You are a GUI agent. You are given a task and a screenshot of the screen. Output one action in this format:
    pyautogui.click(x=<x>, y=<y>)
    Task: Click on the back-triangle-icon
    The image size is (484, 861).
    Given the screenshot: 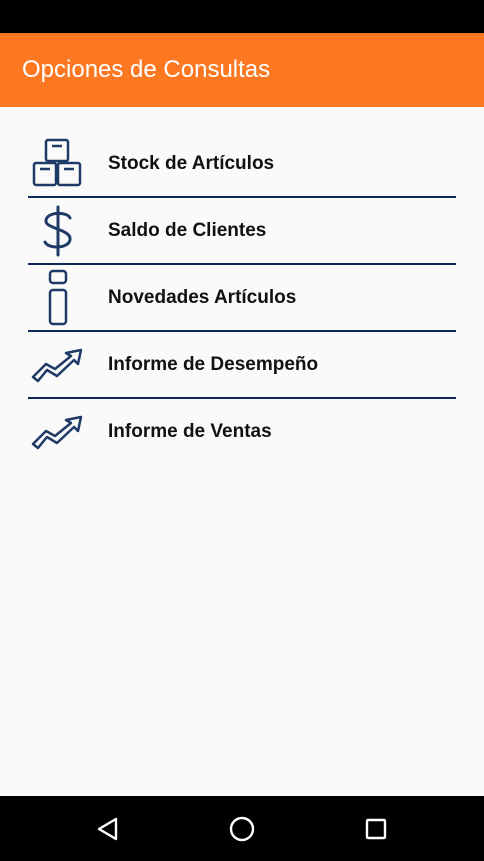 What is the action you would take?
    pyautogui.click(x=107, y=828)
    